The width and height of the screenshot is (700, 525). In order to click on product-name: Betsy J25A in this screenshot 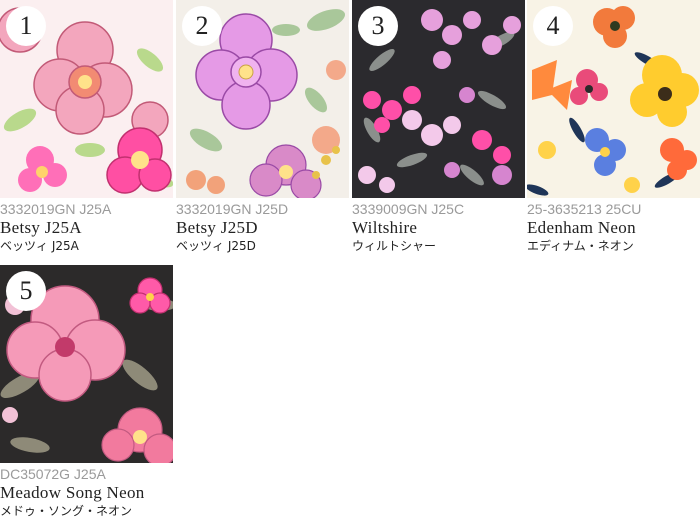, I will do `click(86, 227)`.